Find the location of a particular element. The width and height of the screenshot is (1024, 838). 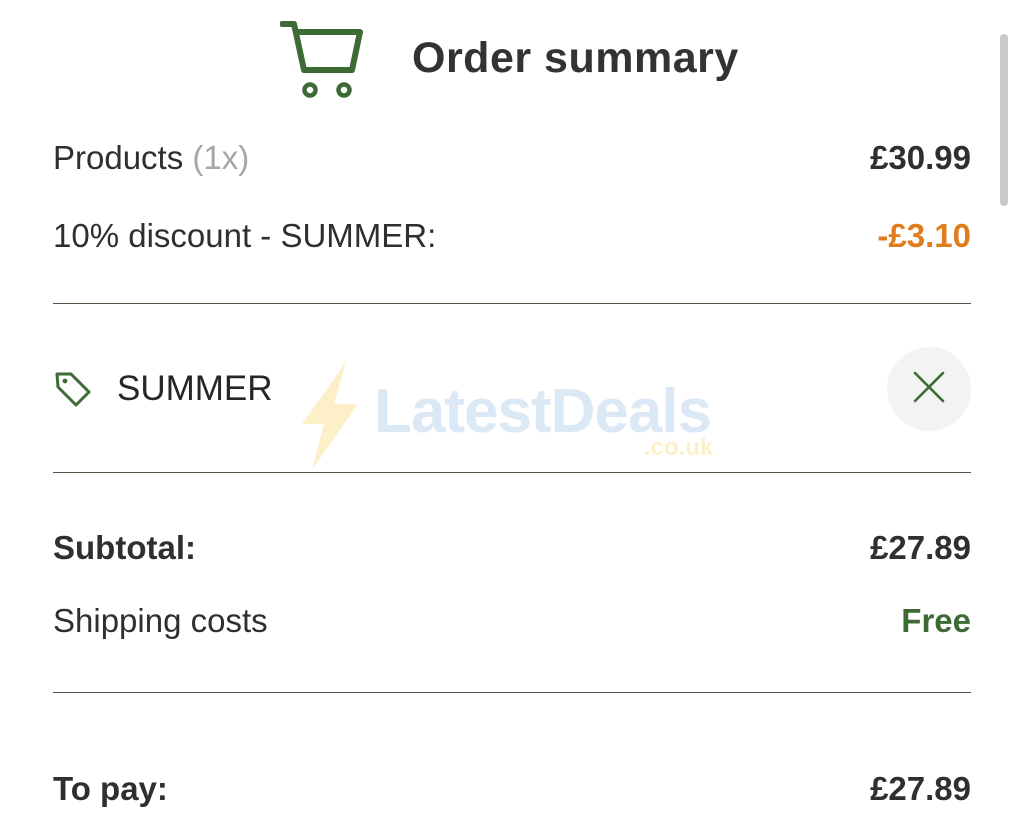

to-pay-value: £27.89 is located at coordinates (920, 788).